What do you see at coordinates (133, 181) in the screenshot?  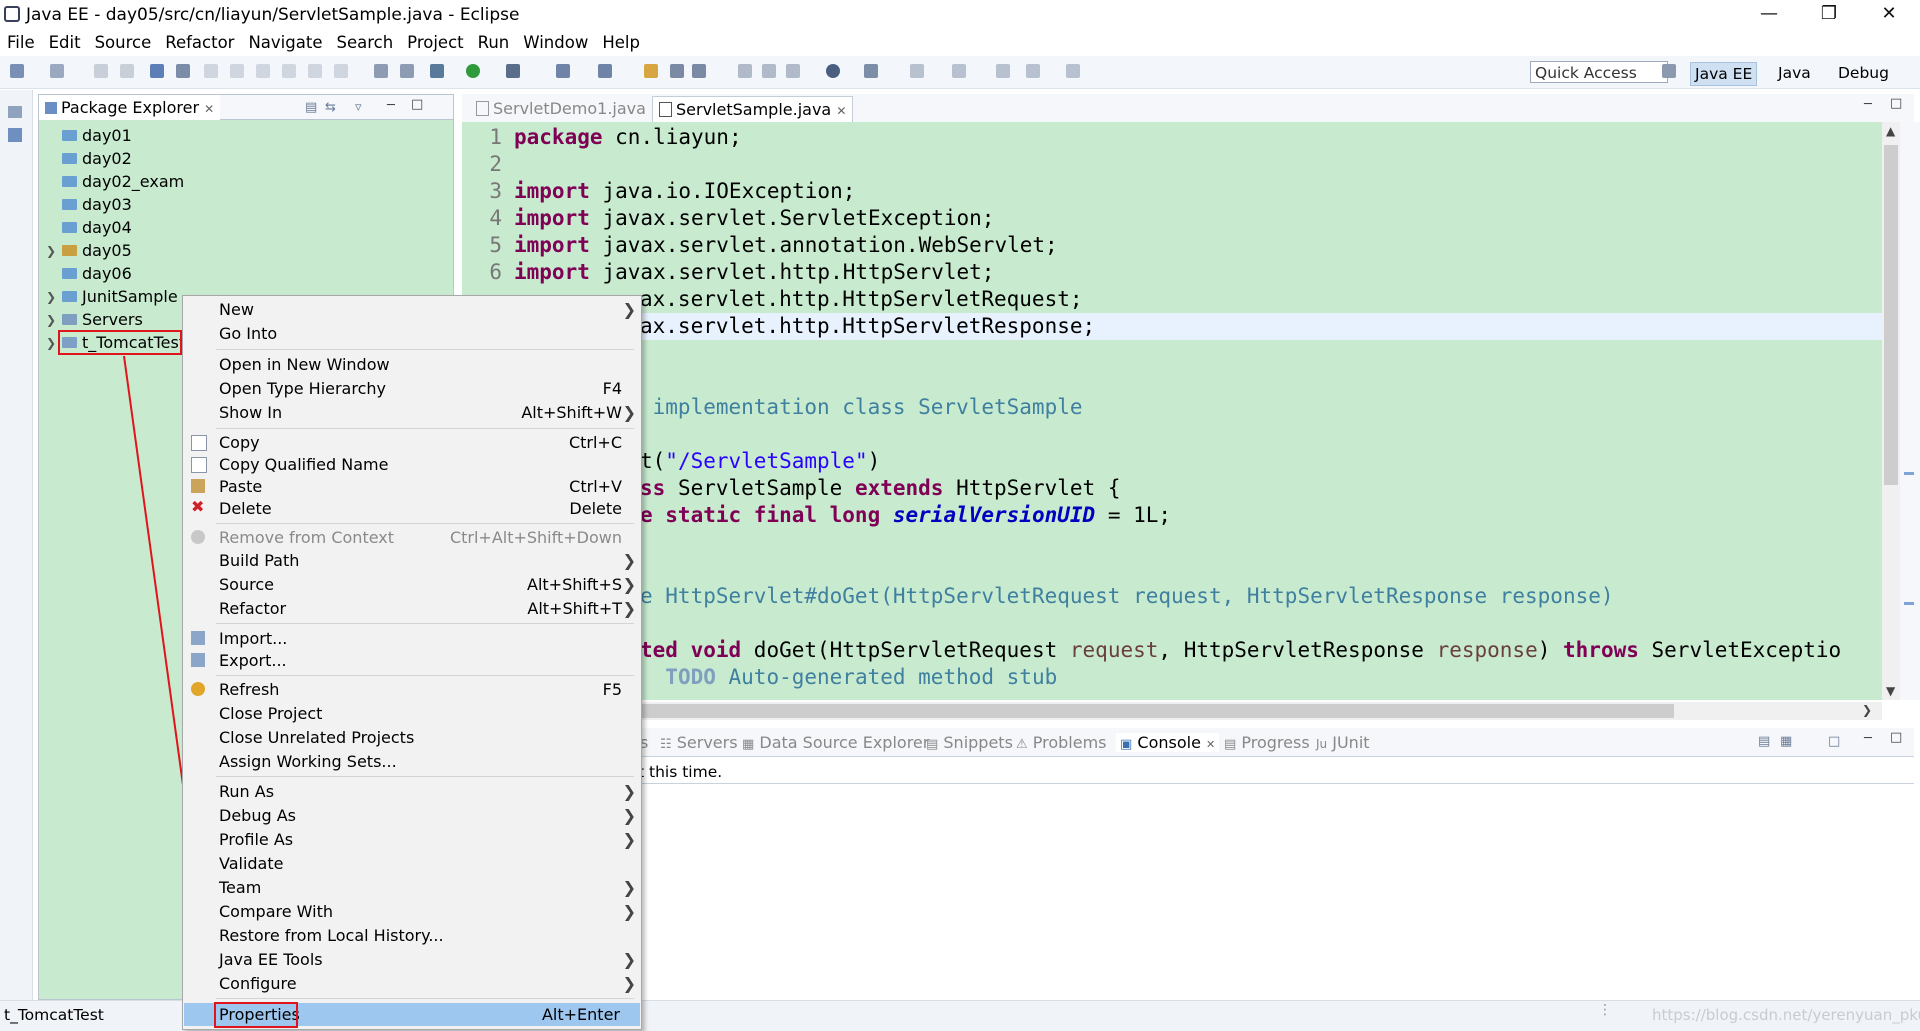 I see `tree-item-day02-exam: day02_exam` at bounding box center [133, 181].